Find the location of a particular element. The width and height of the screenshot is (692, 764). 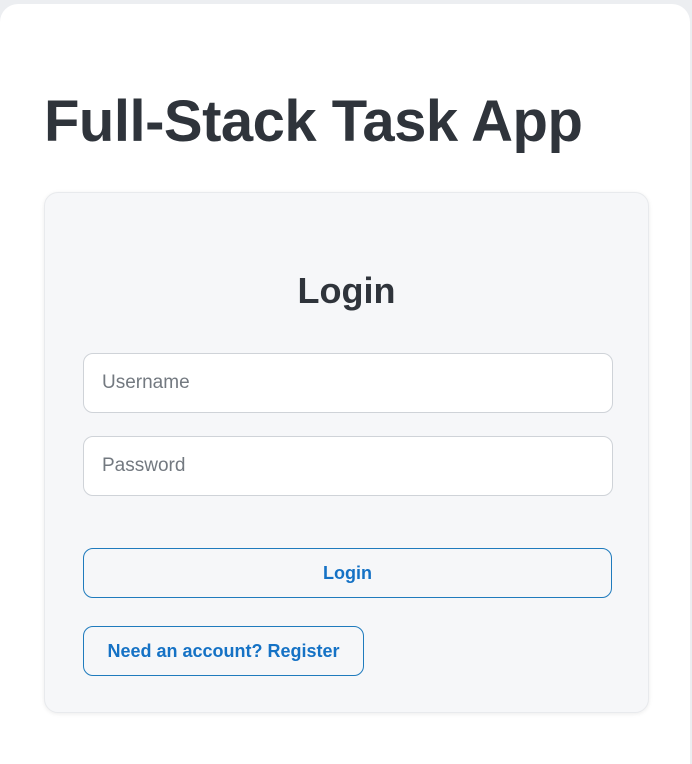

username-input is located at coordinates (348, 383).